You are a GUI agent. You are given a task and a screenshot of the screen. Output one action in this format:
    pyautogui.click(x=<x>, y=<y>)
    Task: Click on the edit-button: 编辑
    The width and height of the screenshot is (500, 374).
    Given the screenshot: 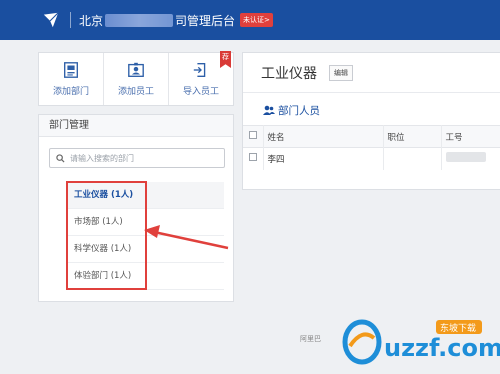 What is the action you would take?
    pyautogui.click(x=341, y=72)
    